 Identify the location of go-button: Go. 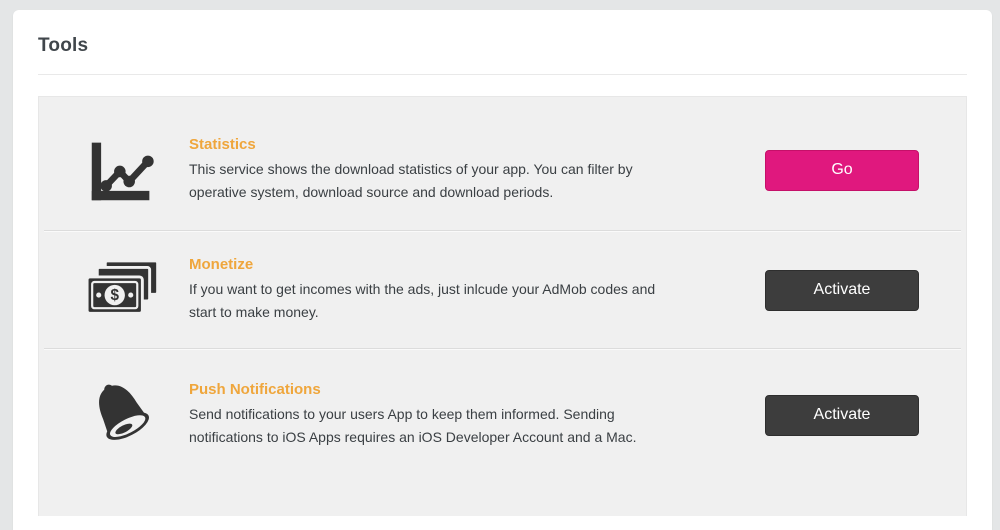
(842, 170).